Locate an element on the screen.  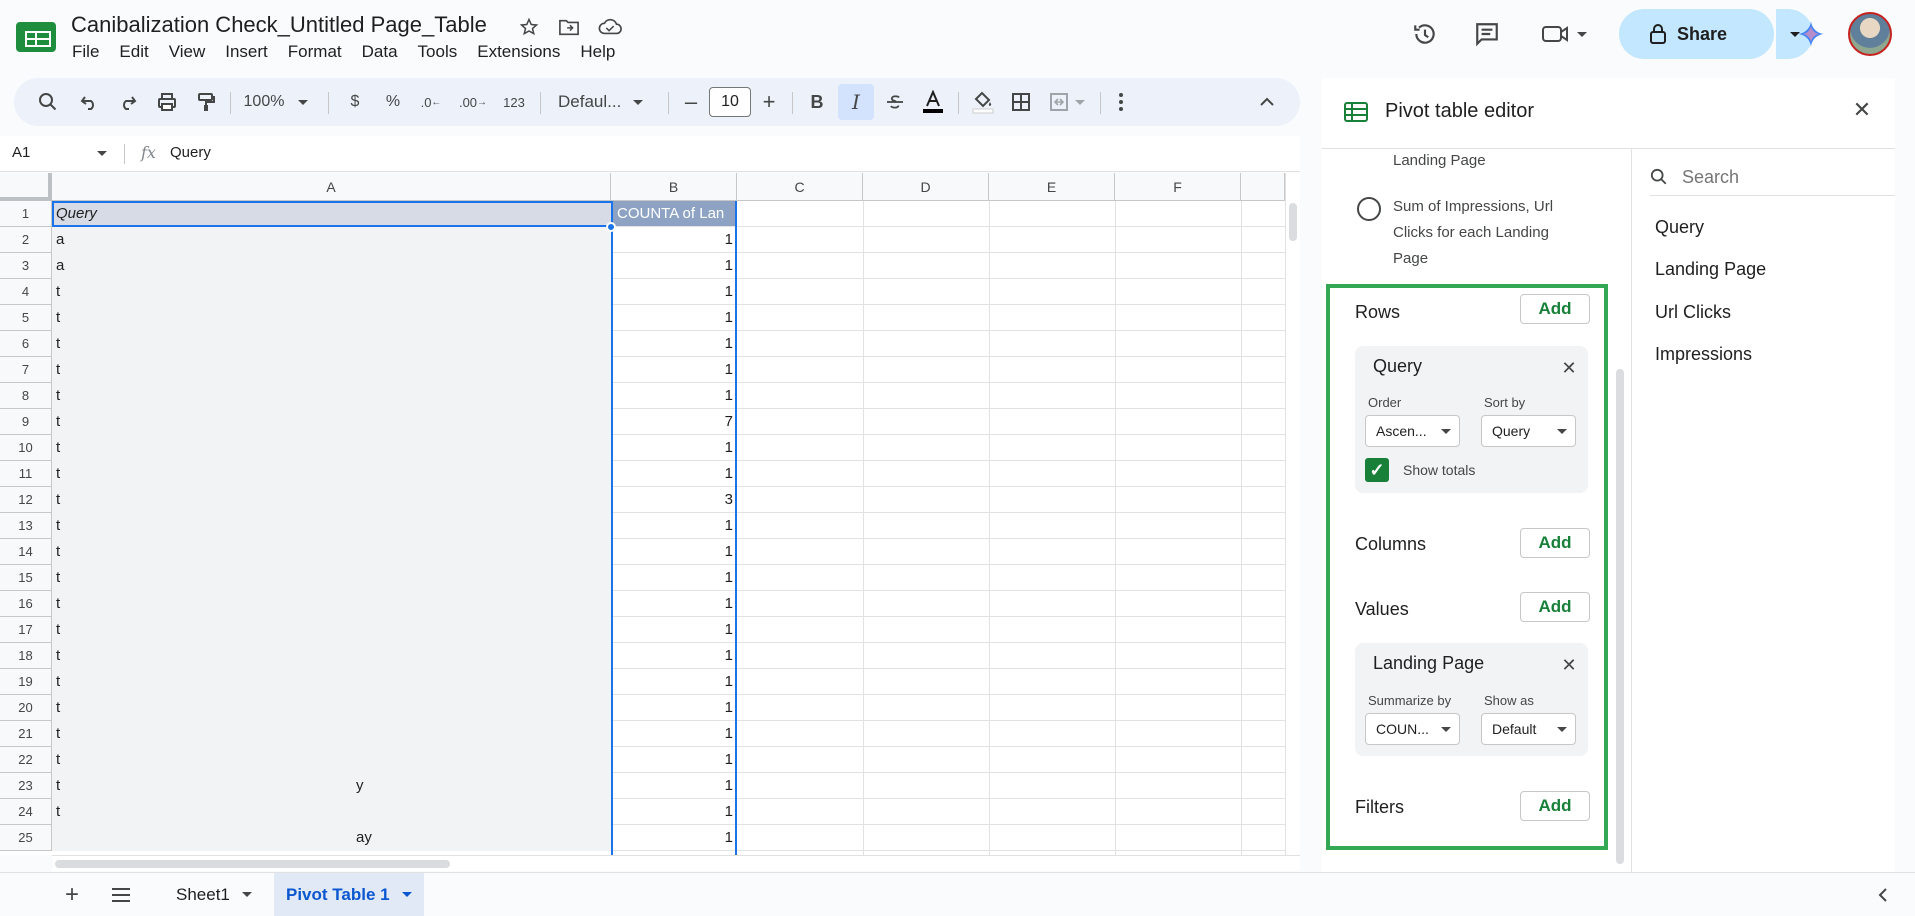
add-filters-button: Add is located at coordinates (1555, 806).